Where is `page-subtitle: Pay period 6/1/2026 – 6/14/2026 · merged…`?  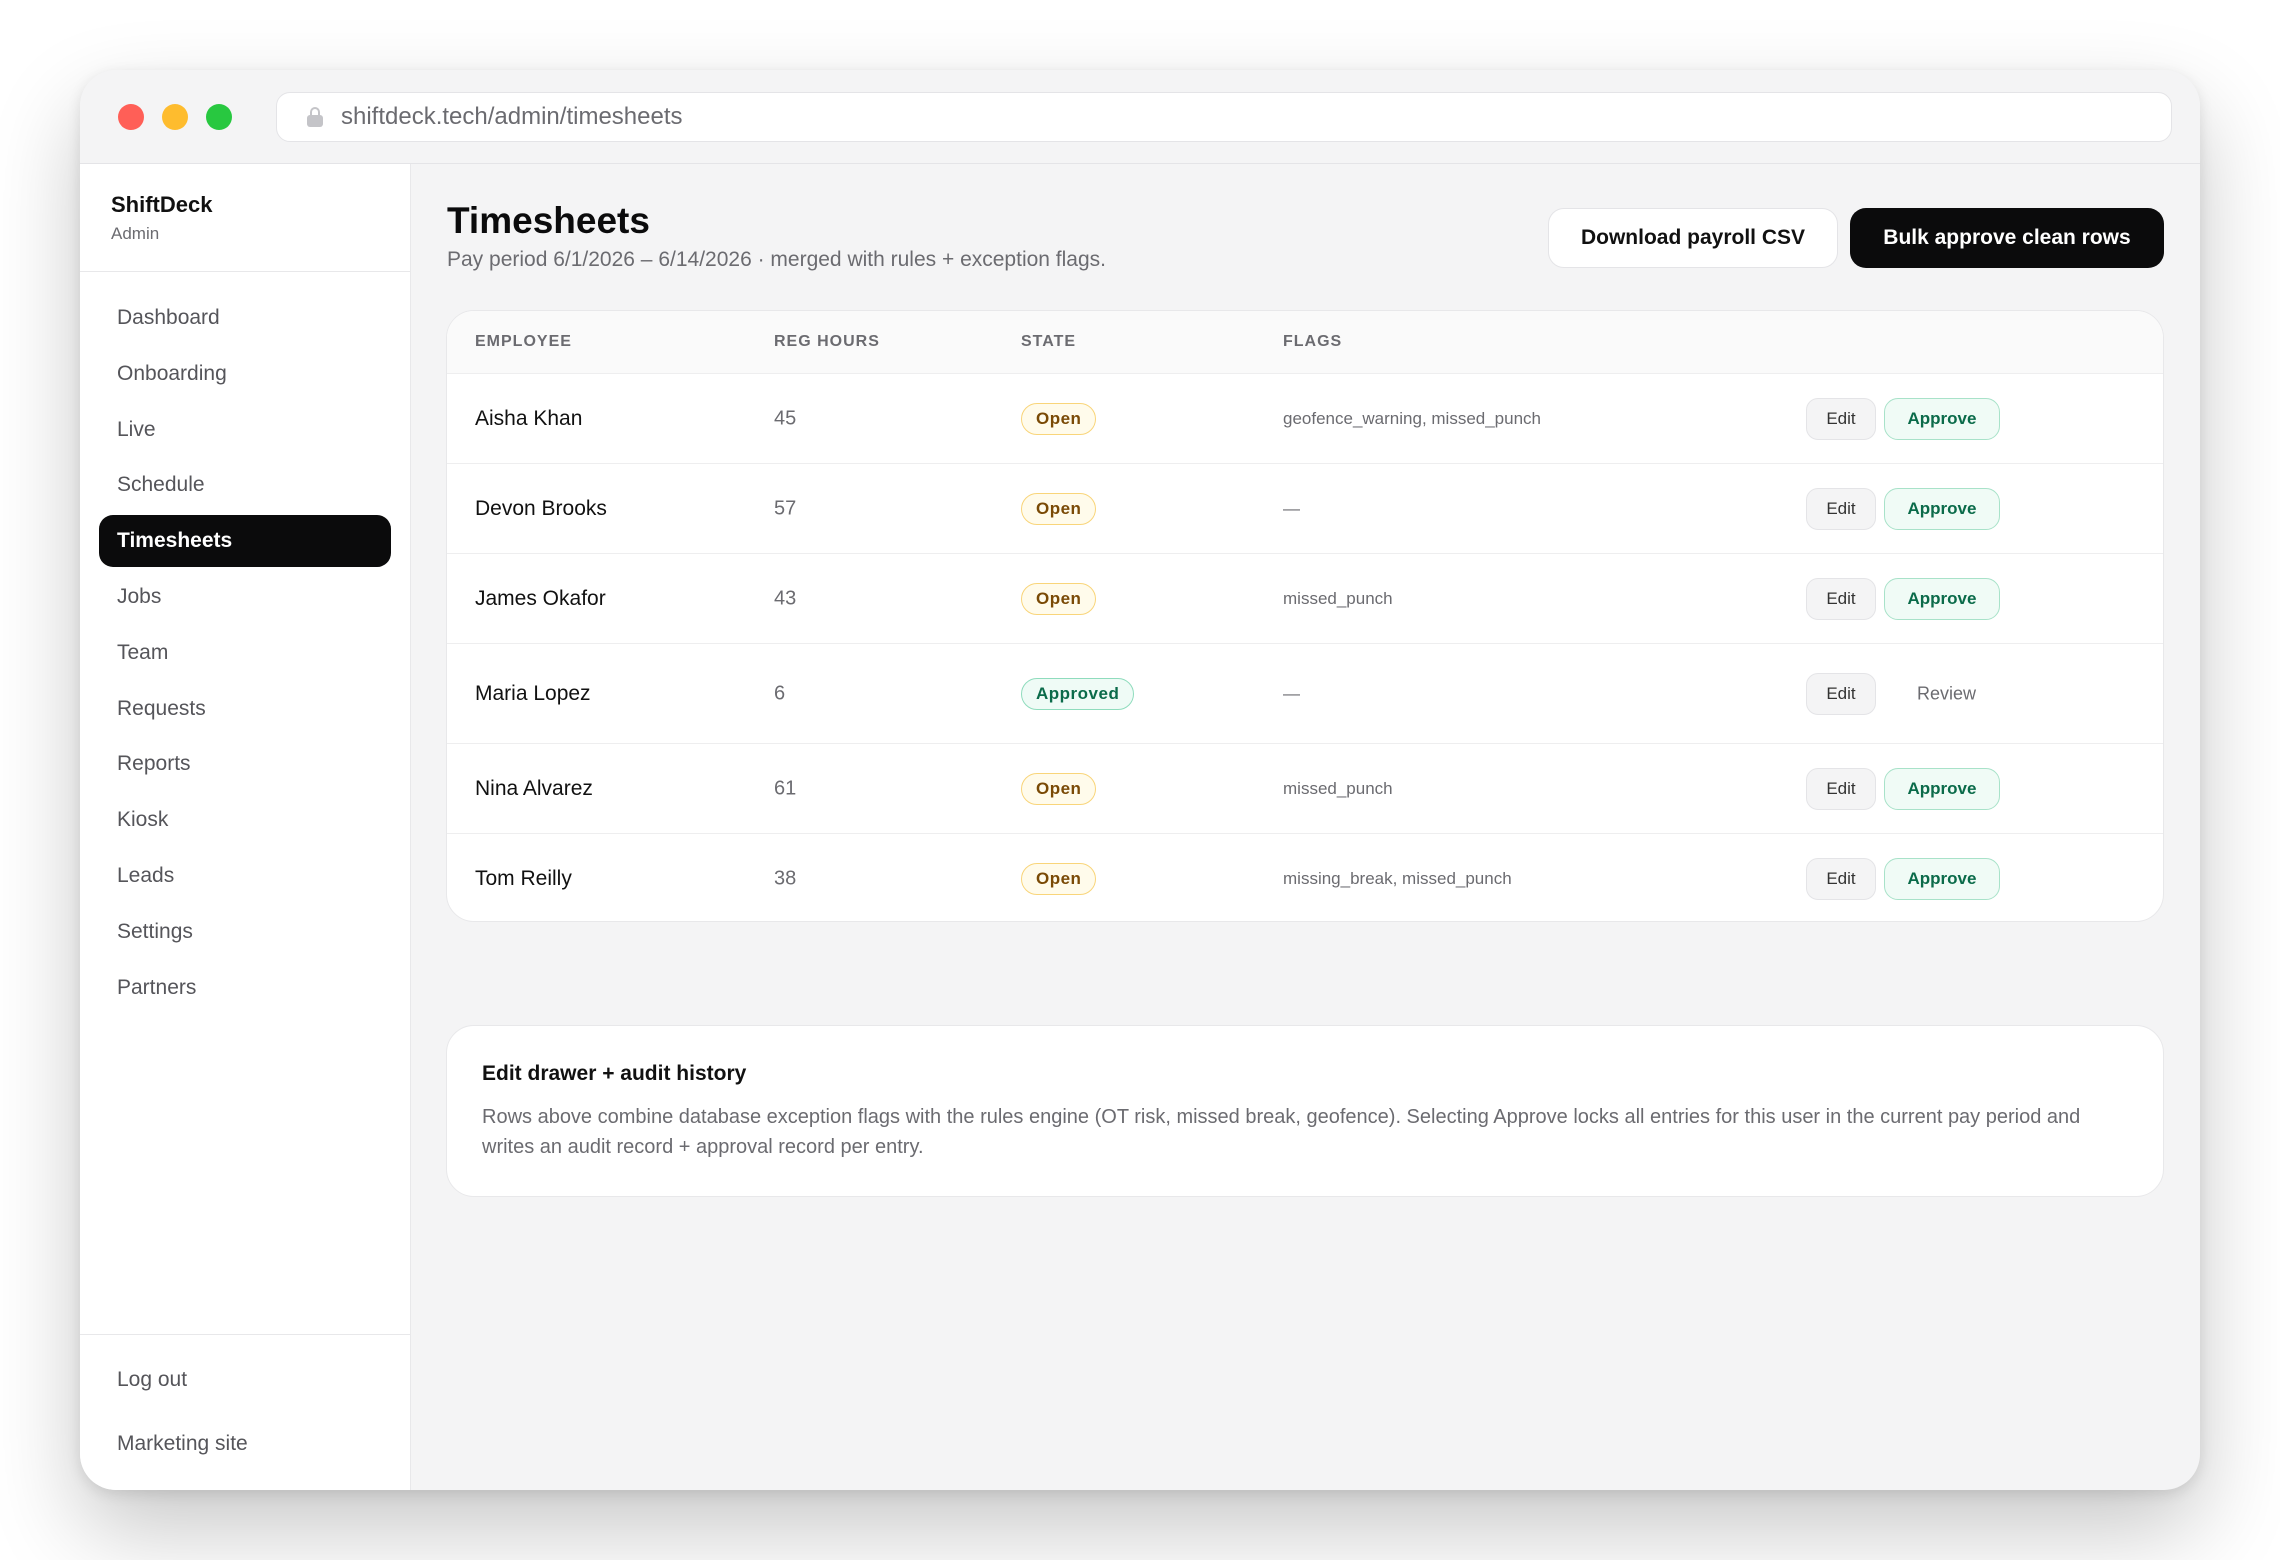 page-subtitle: Pay period 6/1/2026 – 6/14/2026 · merged… is located at coordinates (776, 259).